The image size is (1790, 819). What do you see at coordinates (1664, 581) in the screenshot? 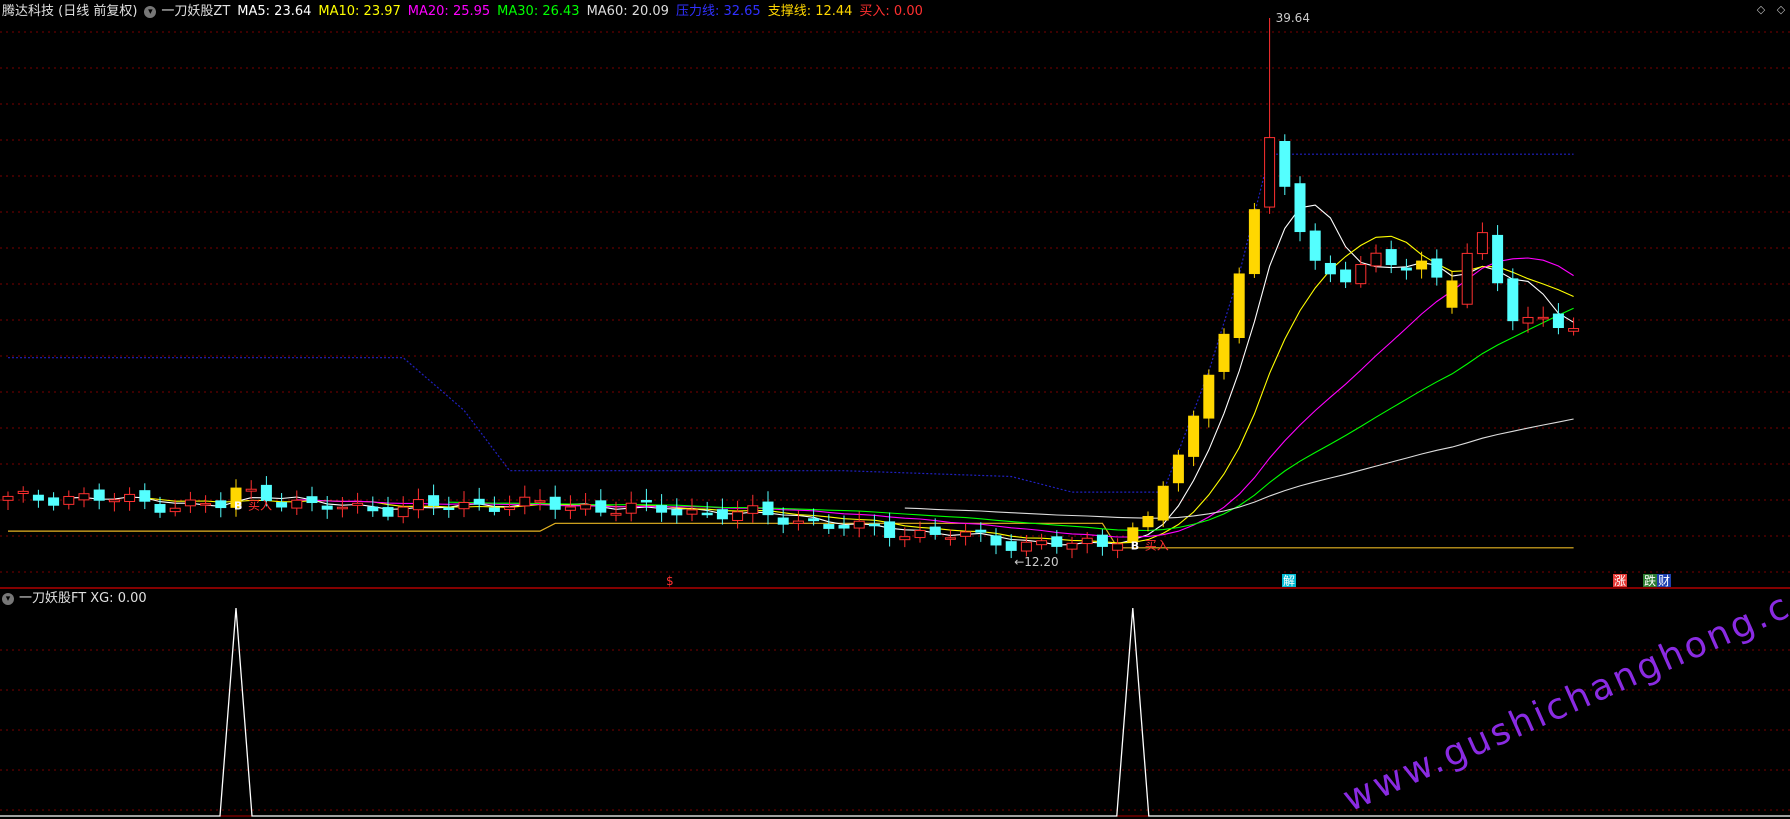
I see `event-marker: 财` at bounding box center [1664, 581].